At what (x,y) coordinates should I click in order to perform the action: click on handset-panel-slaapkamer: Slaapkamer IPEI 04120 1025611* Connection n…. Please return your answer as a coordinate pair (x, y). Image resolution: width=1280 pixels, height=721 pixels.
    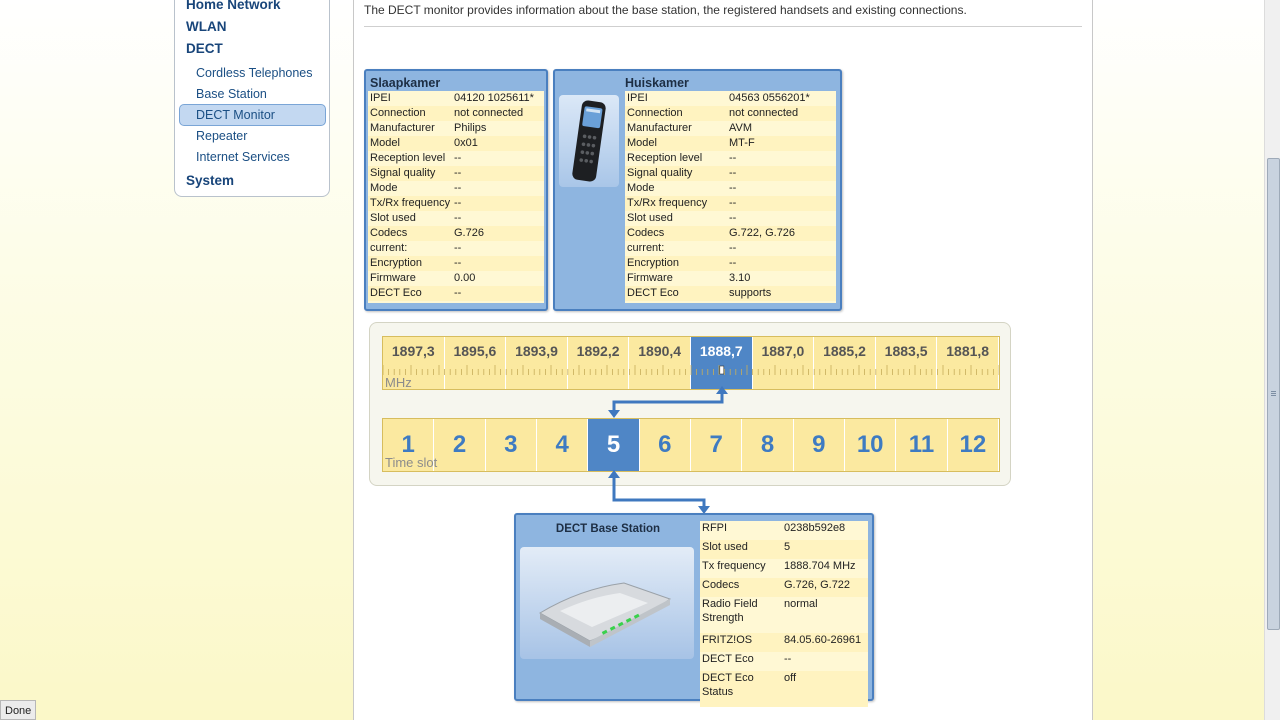
    Looking at the image, I should click on (456, 190).